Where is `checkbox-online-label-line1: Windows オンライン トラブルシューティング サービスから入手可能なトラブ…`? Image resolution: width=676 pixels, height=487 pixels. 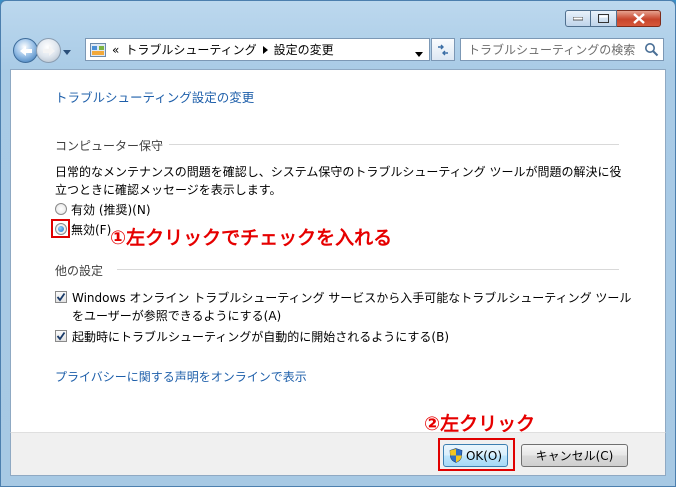
checkbox-online-label-line1: Windows オンライン トラブルシューティング サービスから入手可能なトラブ… is located at coordinates (351, 297).